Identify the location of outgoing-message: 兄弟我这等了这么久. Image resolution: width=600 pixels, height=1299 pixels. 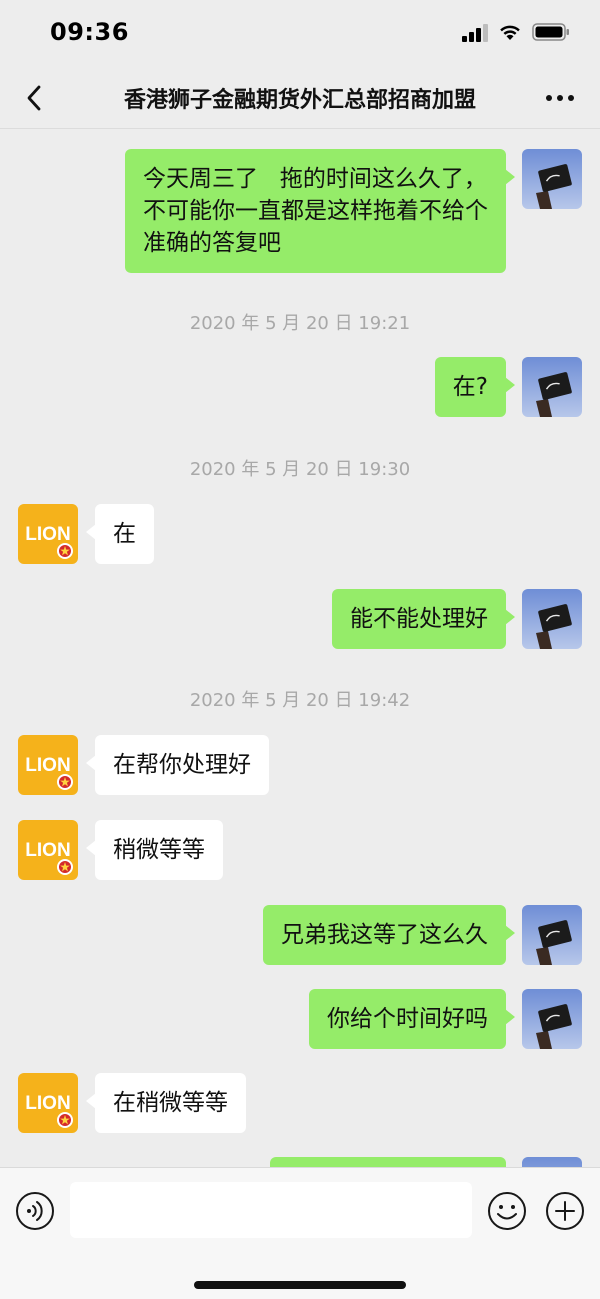
(300, 935).